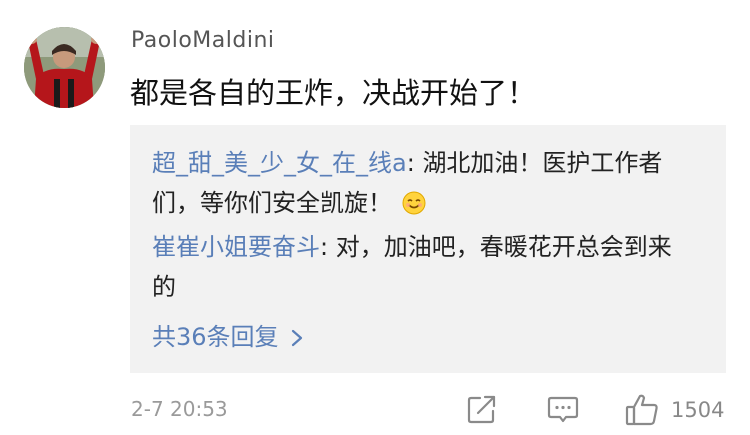  Describe the element at coordinates (414, 201) in the screenshot. I see `smile-emoji-icon` at that location.